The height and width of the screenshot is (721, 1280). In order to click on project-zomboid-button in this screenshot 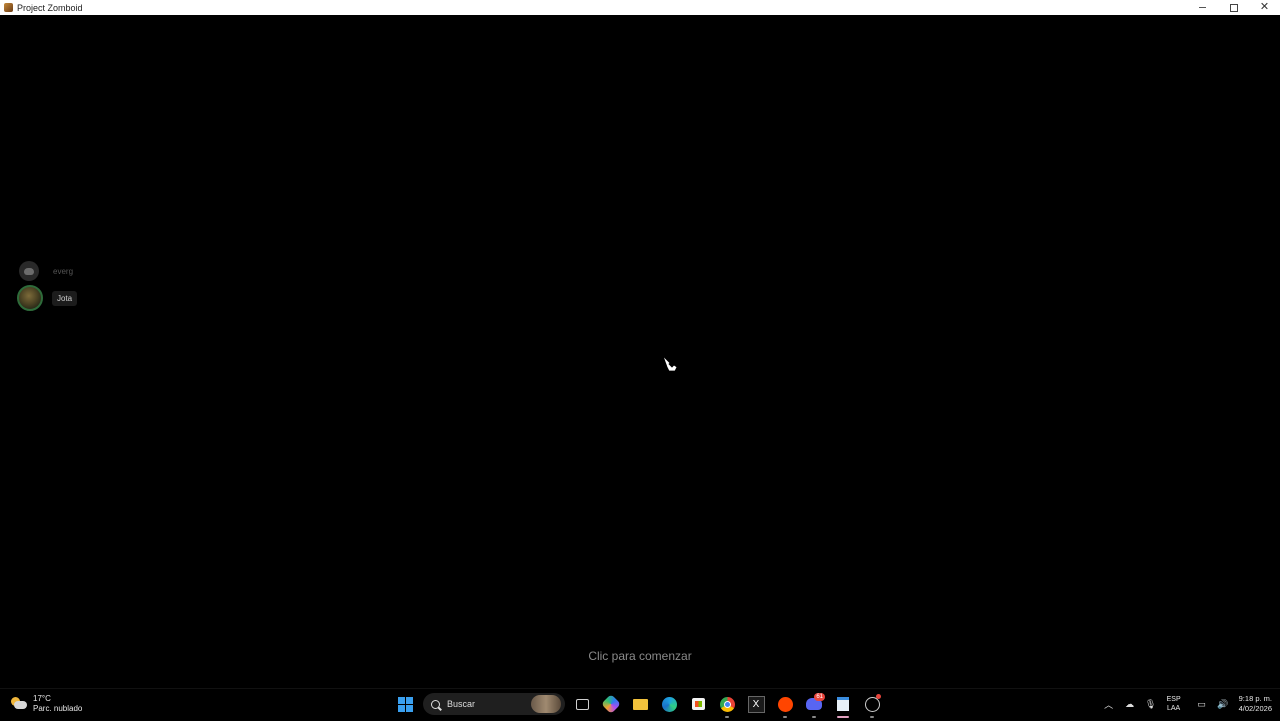, I will do `click(843, 705)`.